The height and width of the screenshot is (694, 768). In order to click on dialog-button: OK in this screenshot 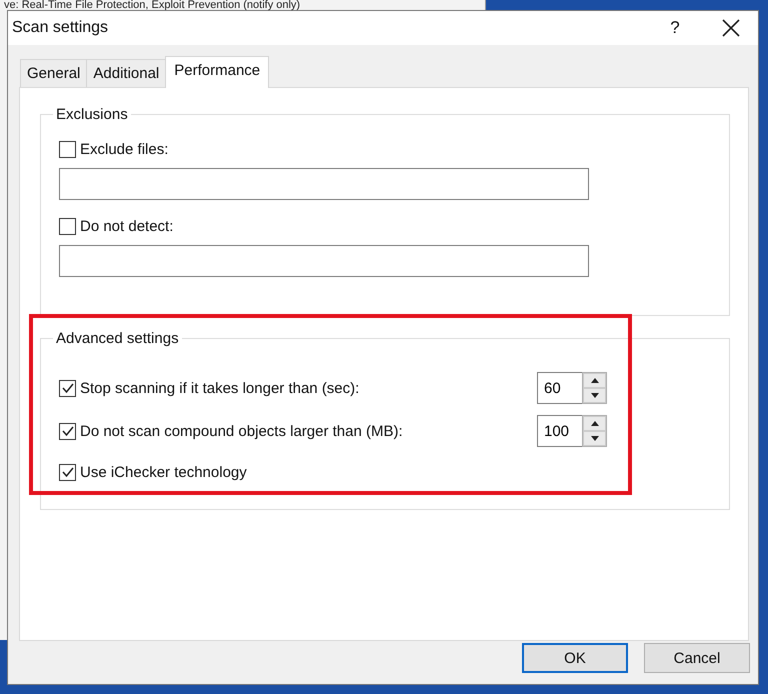, I will do `click(575, 658)`.